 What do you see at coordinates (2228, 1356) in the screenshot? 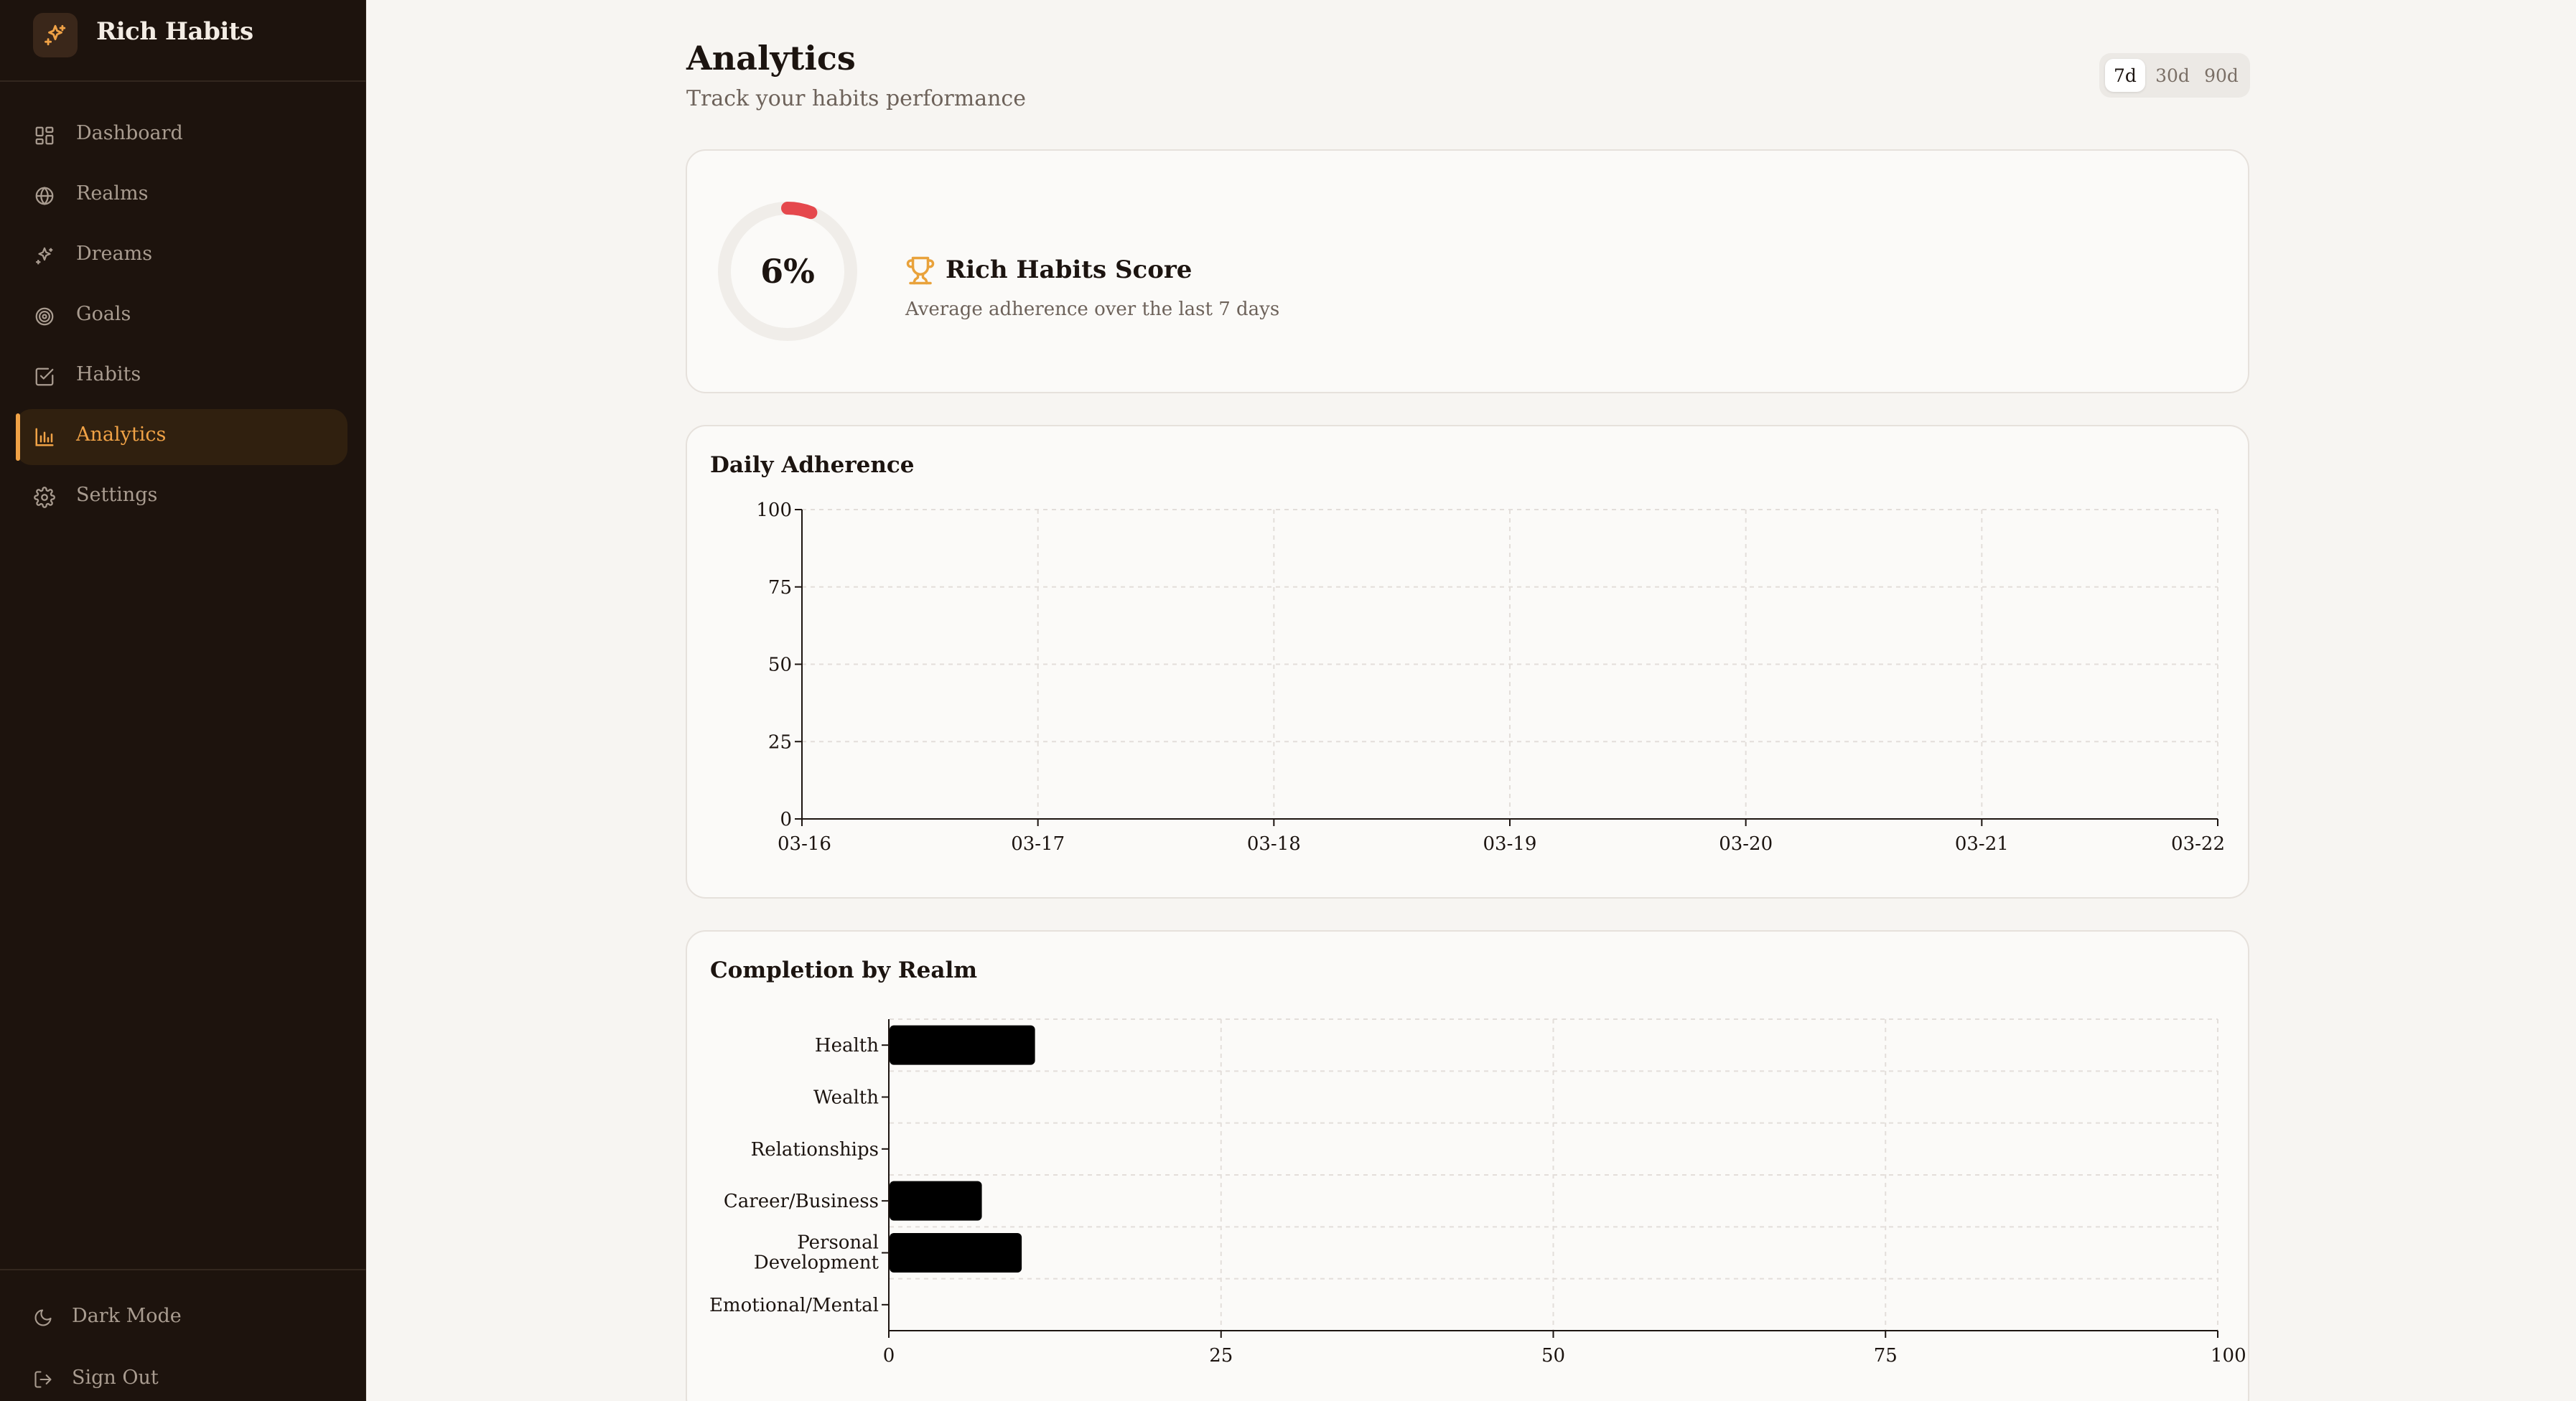
I see `x-tick-label: 100` at bounding box center [2228, 1356].